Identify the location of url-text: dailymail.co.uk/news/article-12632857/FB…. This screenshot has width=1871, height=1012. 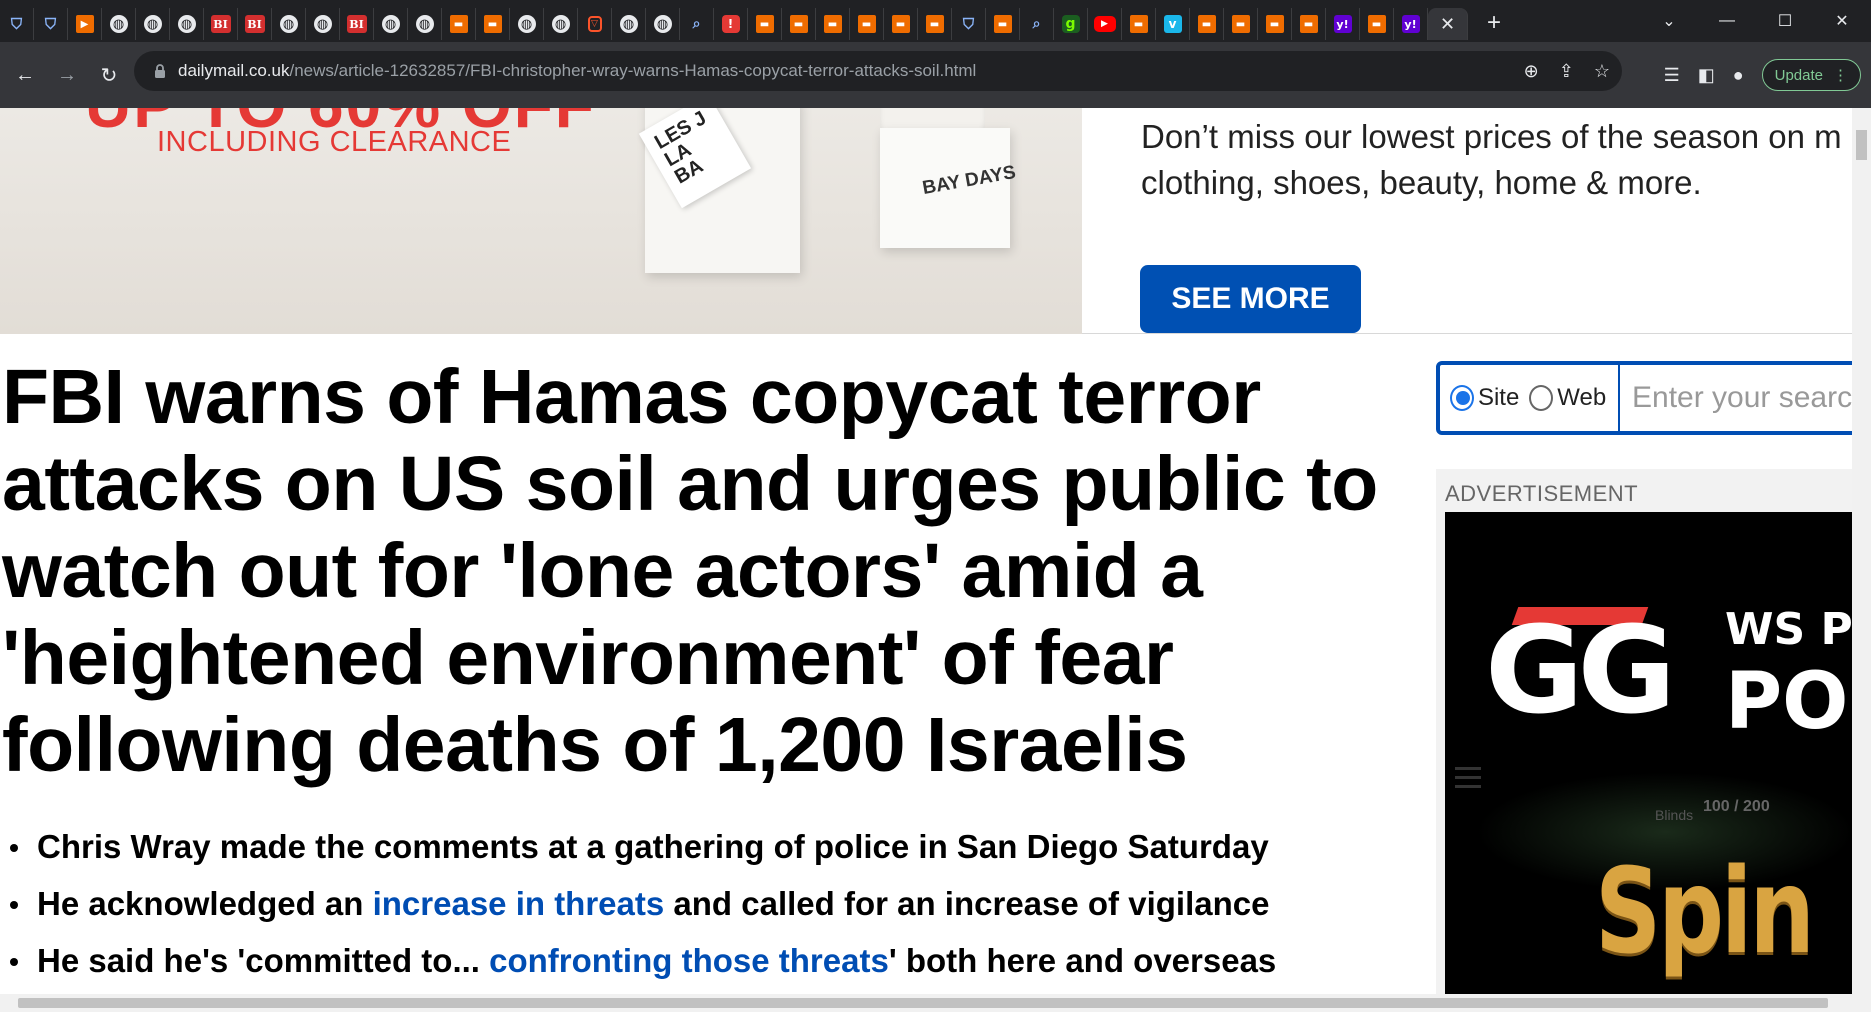
(577, 71).